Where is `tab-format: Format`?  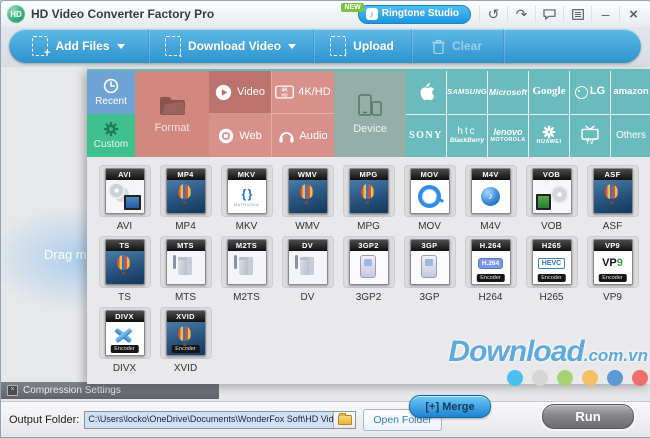 tab-format: Format is located at coordinates (172, 114).